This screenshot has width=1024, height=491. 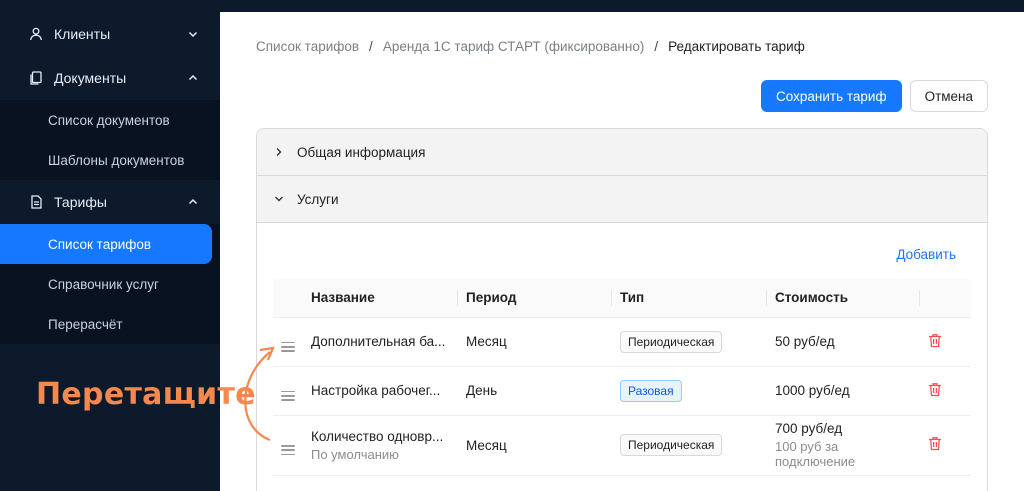 What do you see at coordinates (307, 46) in the screenshot?
I see `breadcrumb-item-tariffs: Список тарифов` at bounding box center [307, 46].